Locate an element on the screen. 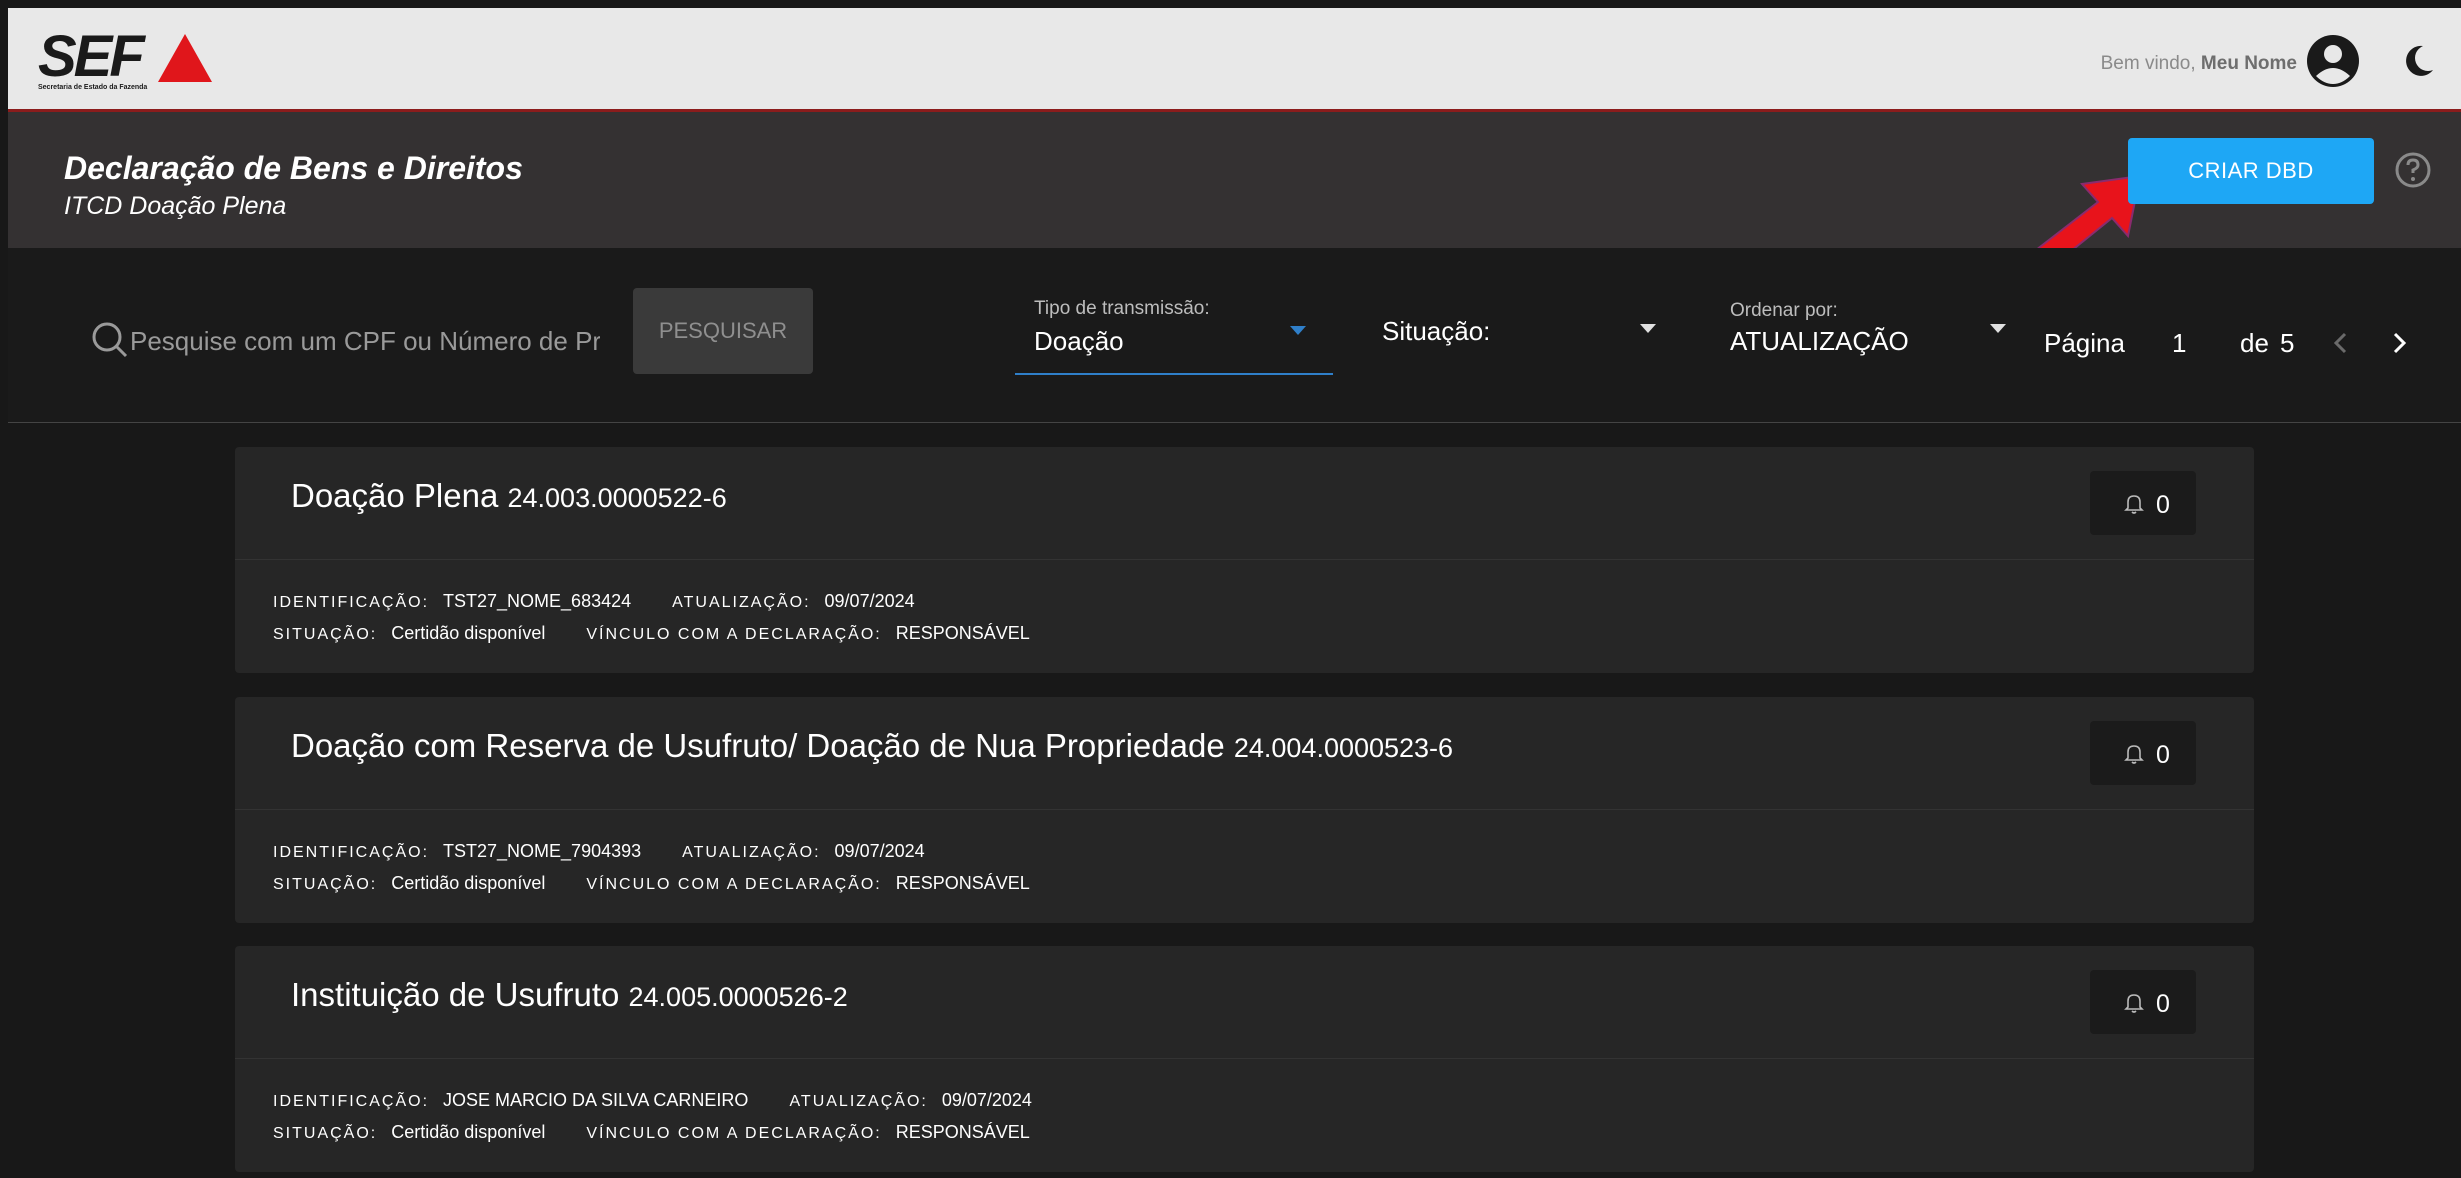 The height and width of the screenshot is (1178, 2461). criar-dbd-button: CRIAR DBD is located at coordinates (2251, 171).